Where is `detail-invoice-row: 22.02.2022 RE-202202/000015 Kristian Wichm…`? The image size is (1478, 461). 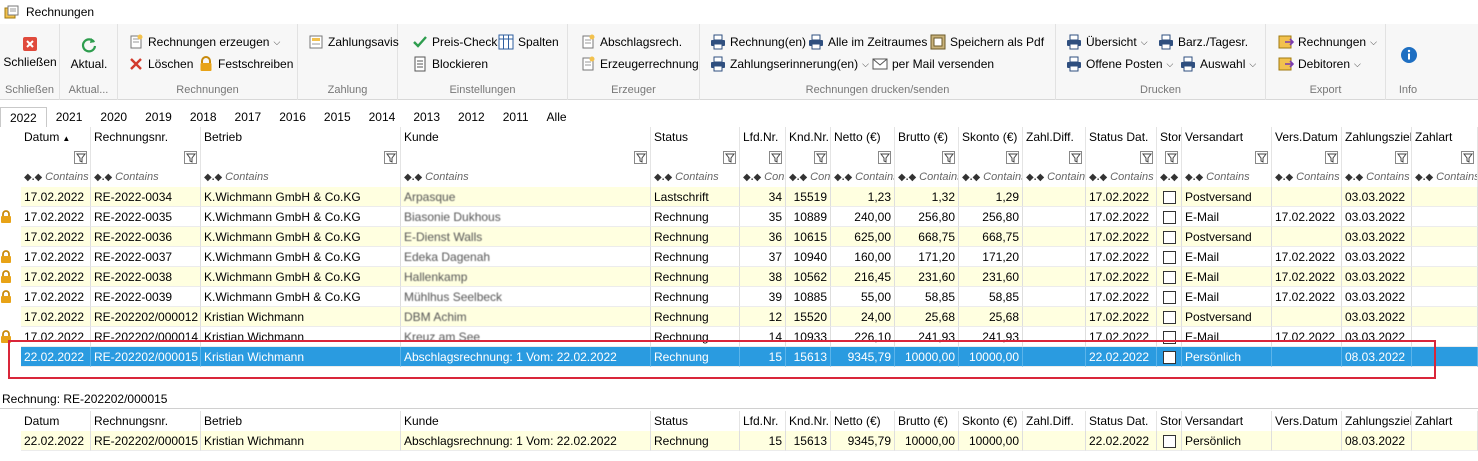 detail-invoice-row: 22.02.2022 RE-202202/000015 Kristian Wichm… is located at coordinates (739, 441).